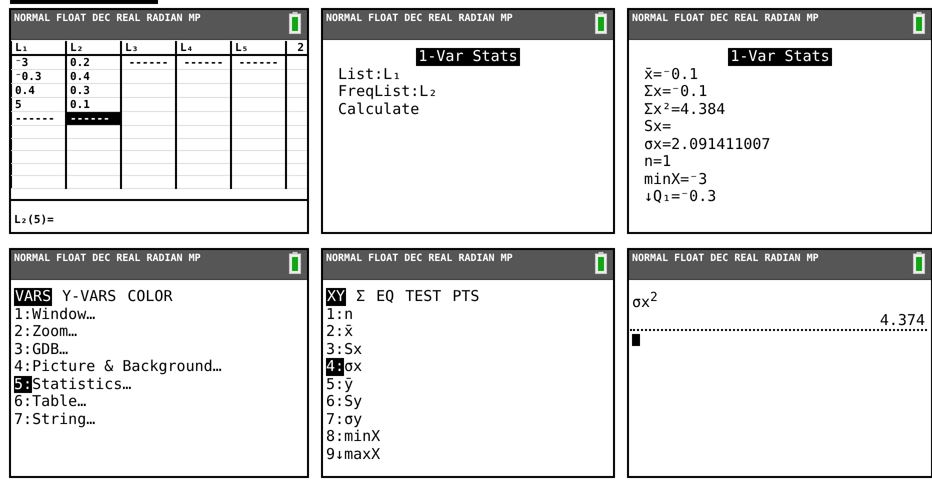  I want to click on menu-item: 9↓maxX, so click(466, 454).